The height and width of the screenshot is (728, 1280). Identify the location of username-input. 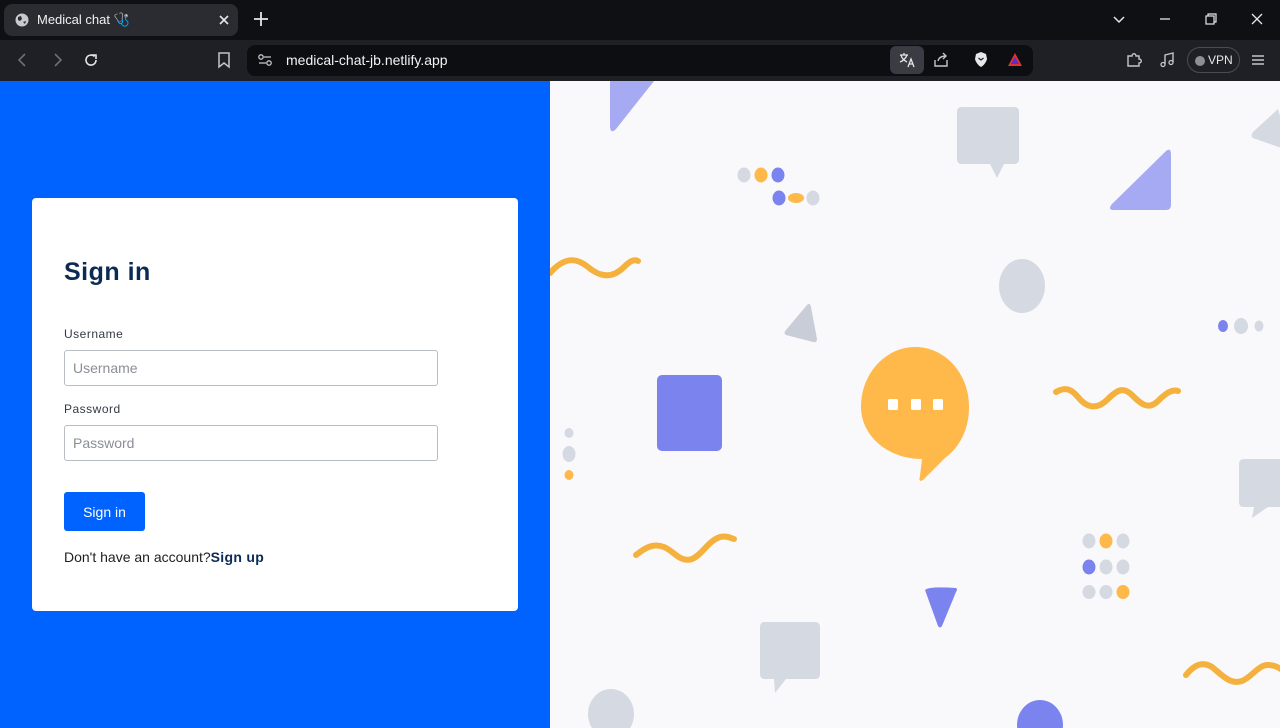
(251, 368).